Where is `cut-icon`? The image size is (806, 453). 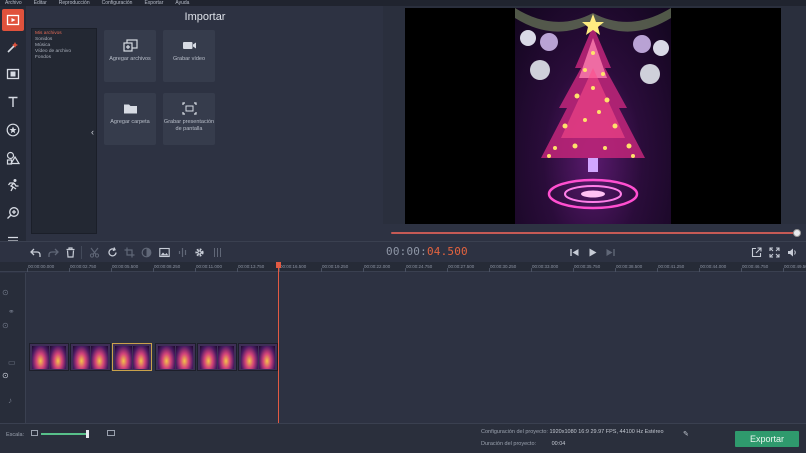
cut-icon is located at coordinates (94, 252).